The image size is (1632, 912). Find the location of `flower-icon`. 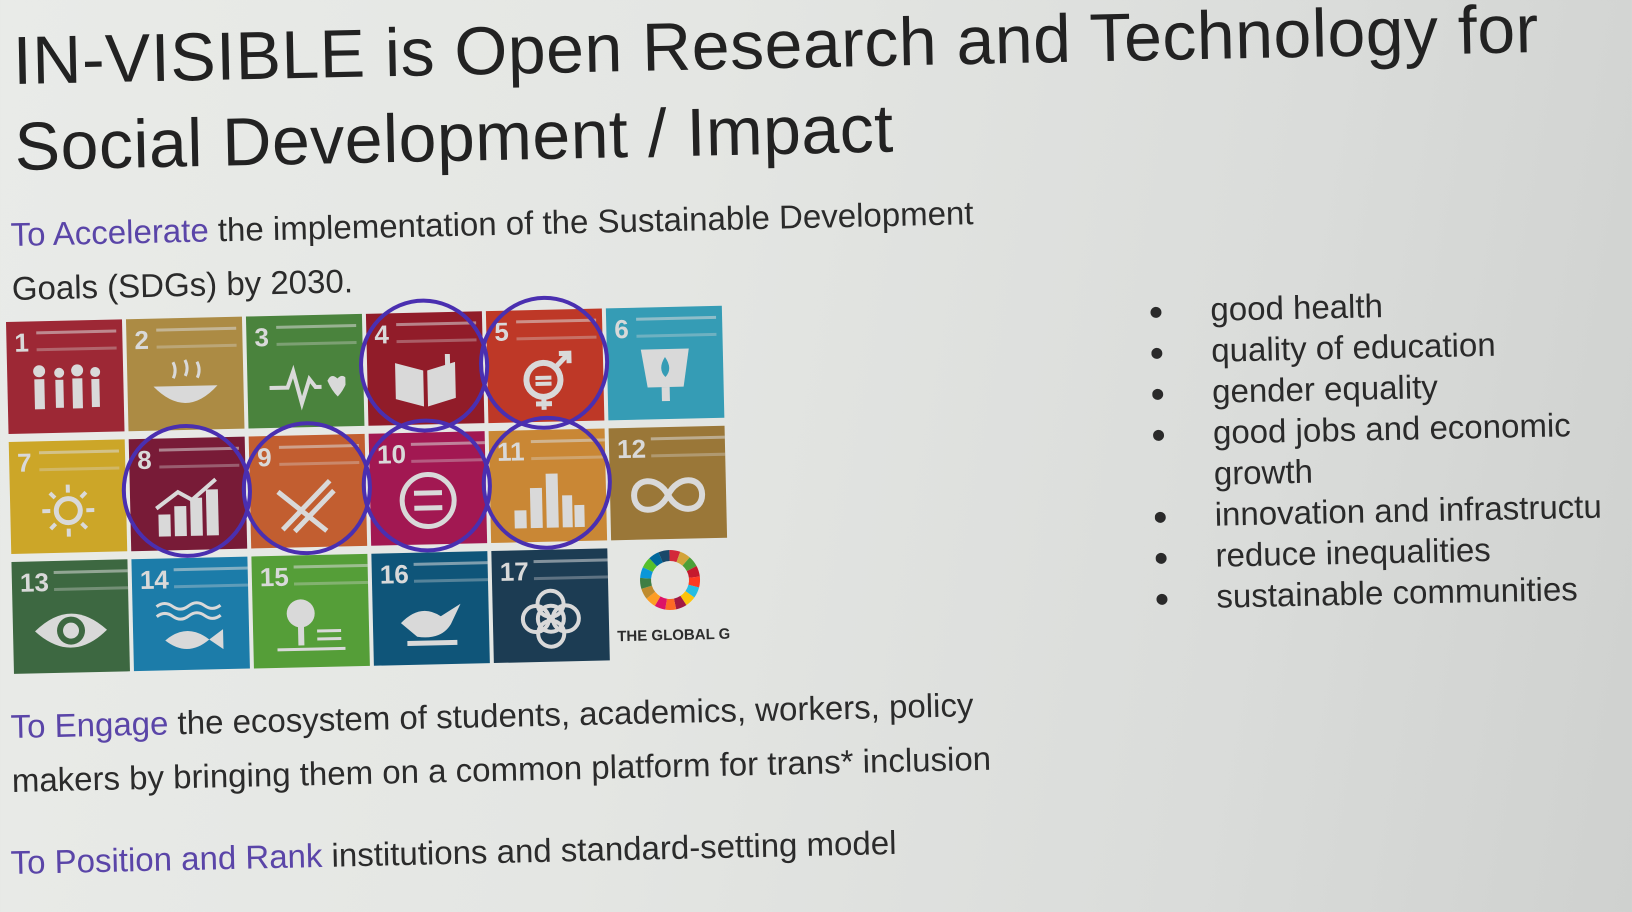

flower-icon is located at coordinates (550, 618).